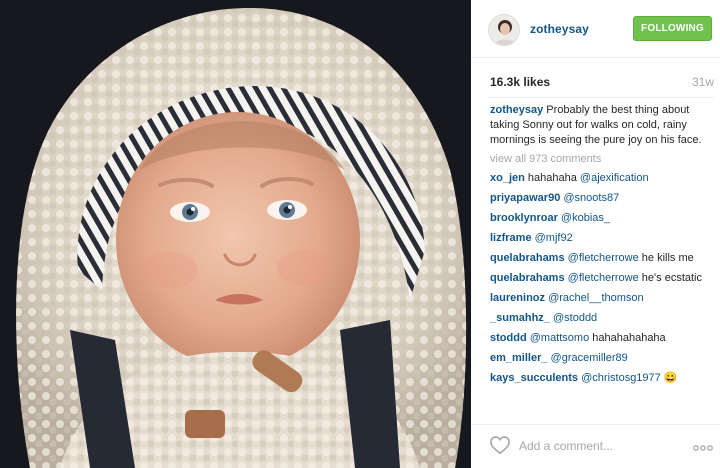 This screenshot has height=468, width=720. I want to click on divider, so click(601, 97).